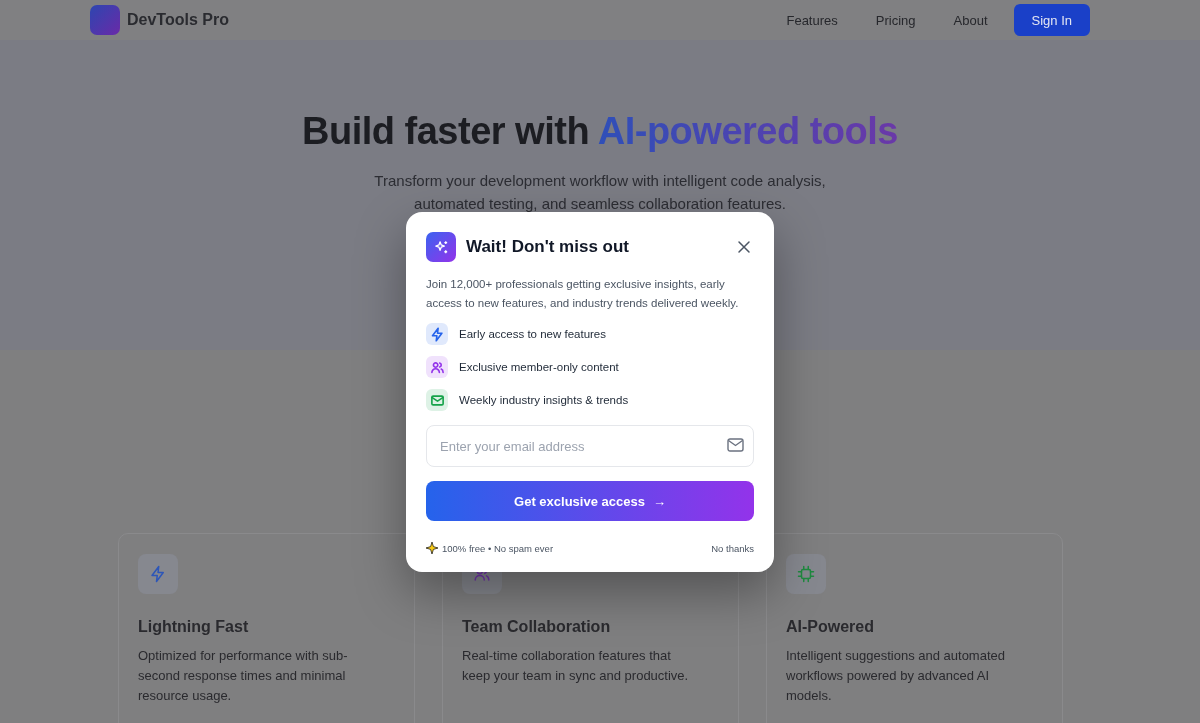  I want to click on chip-icon, so click(806, 574).